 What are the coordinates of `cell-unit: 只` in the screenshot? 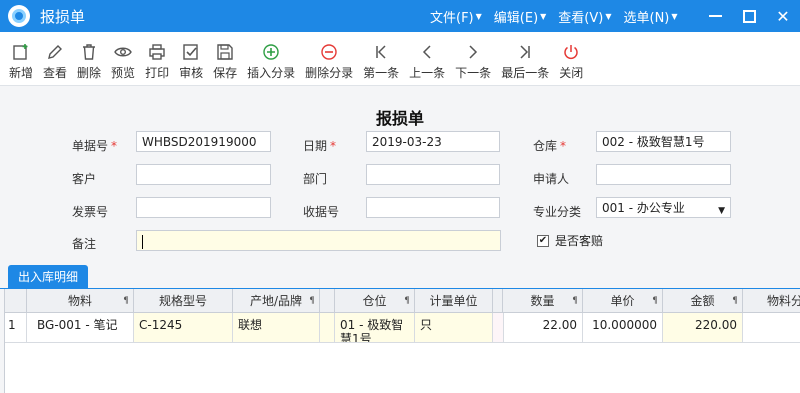 It's located at (454, 328).